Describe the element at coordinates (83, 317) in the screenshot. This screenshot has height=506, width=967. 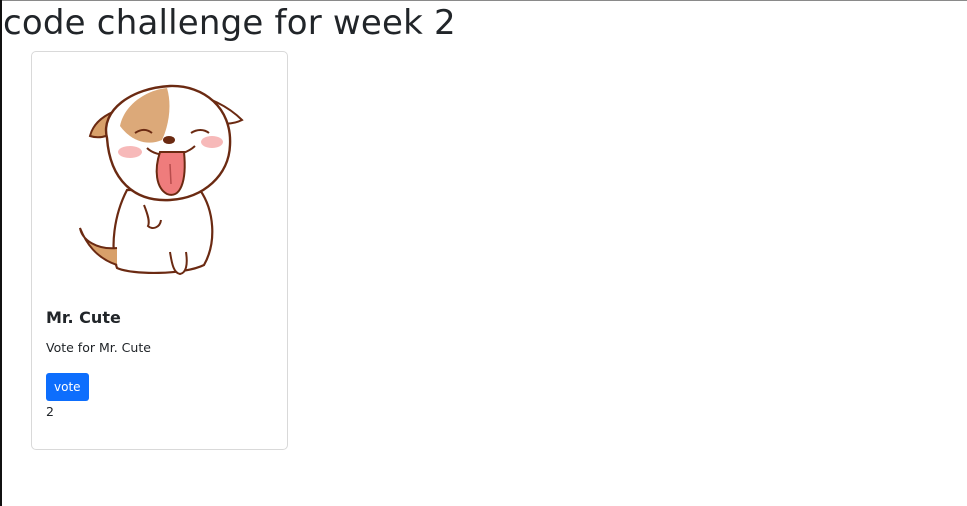
I see `card-title: Mr. Cute` at that location.